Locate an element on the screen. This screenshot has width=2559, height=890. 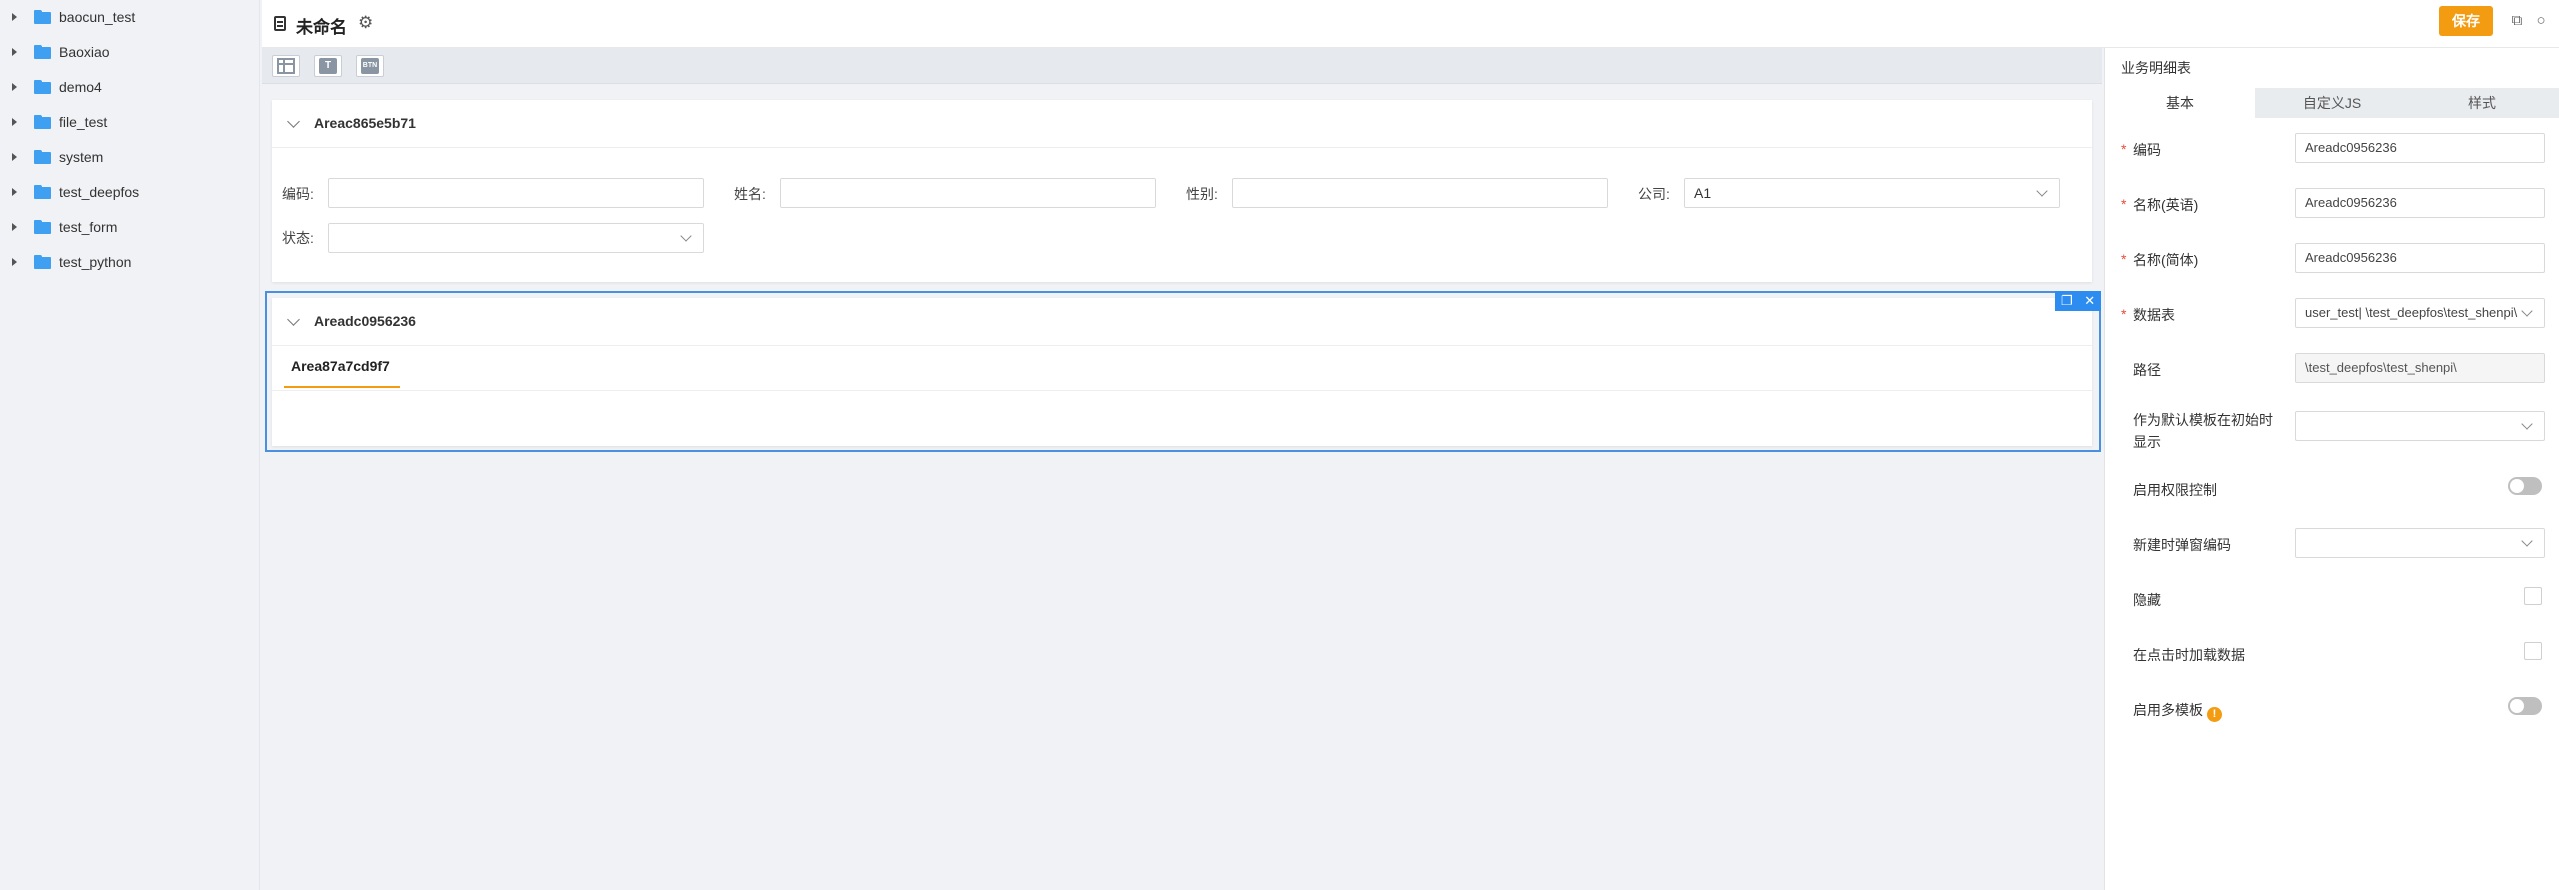
save-button: 保存 is located at coordinates (2466, 21).